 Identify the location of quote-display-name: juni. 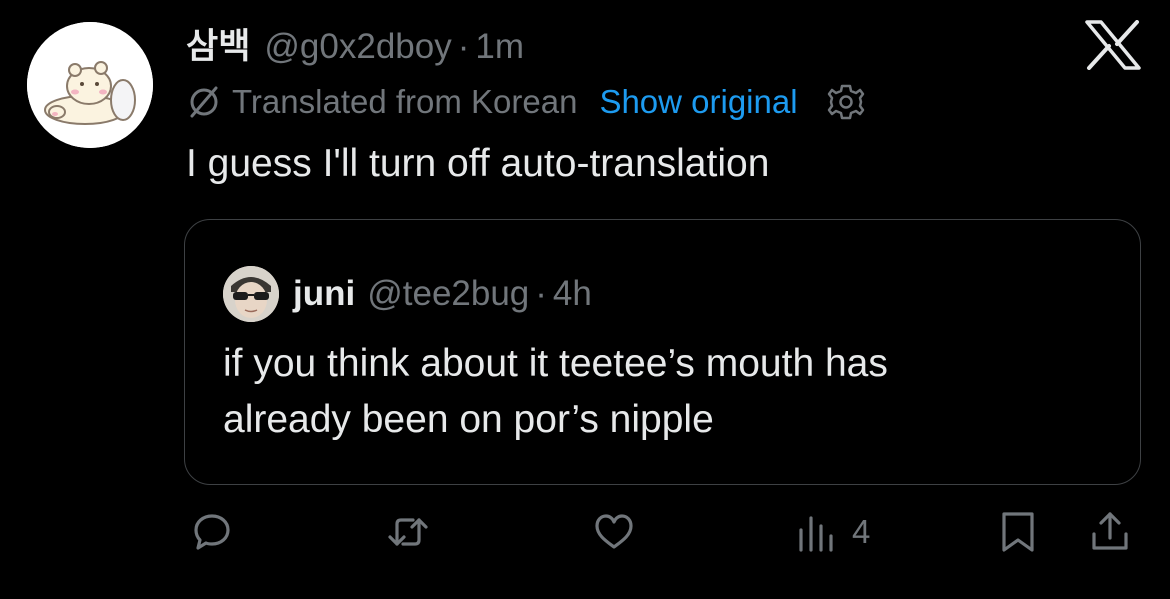
(324, 294).